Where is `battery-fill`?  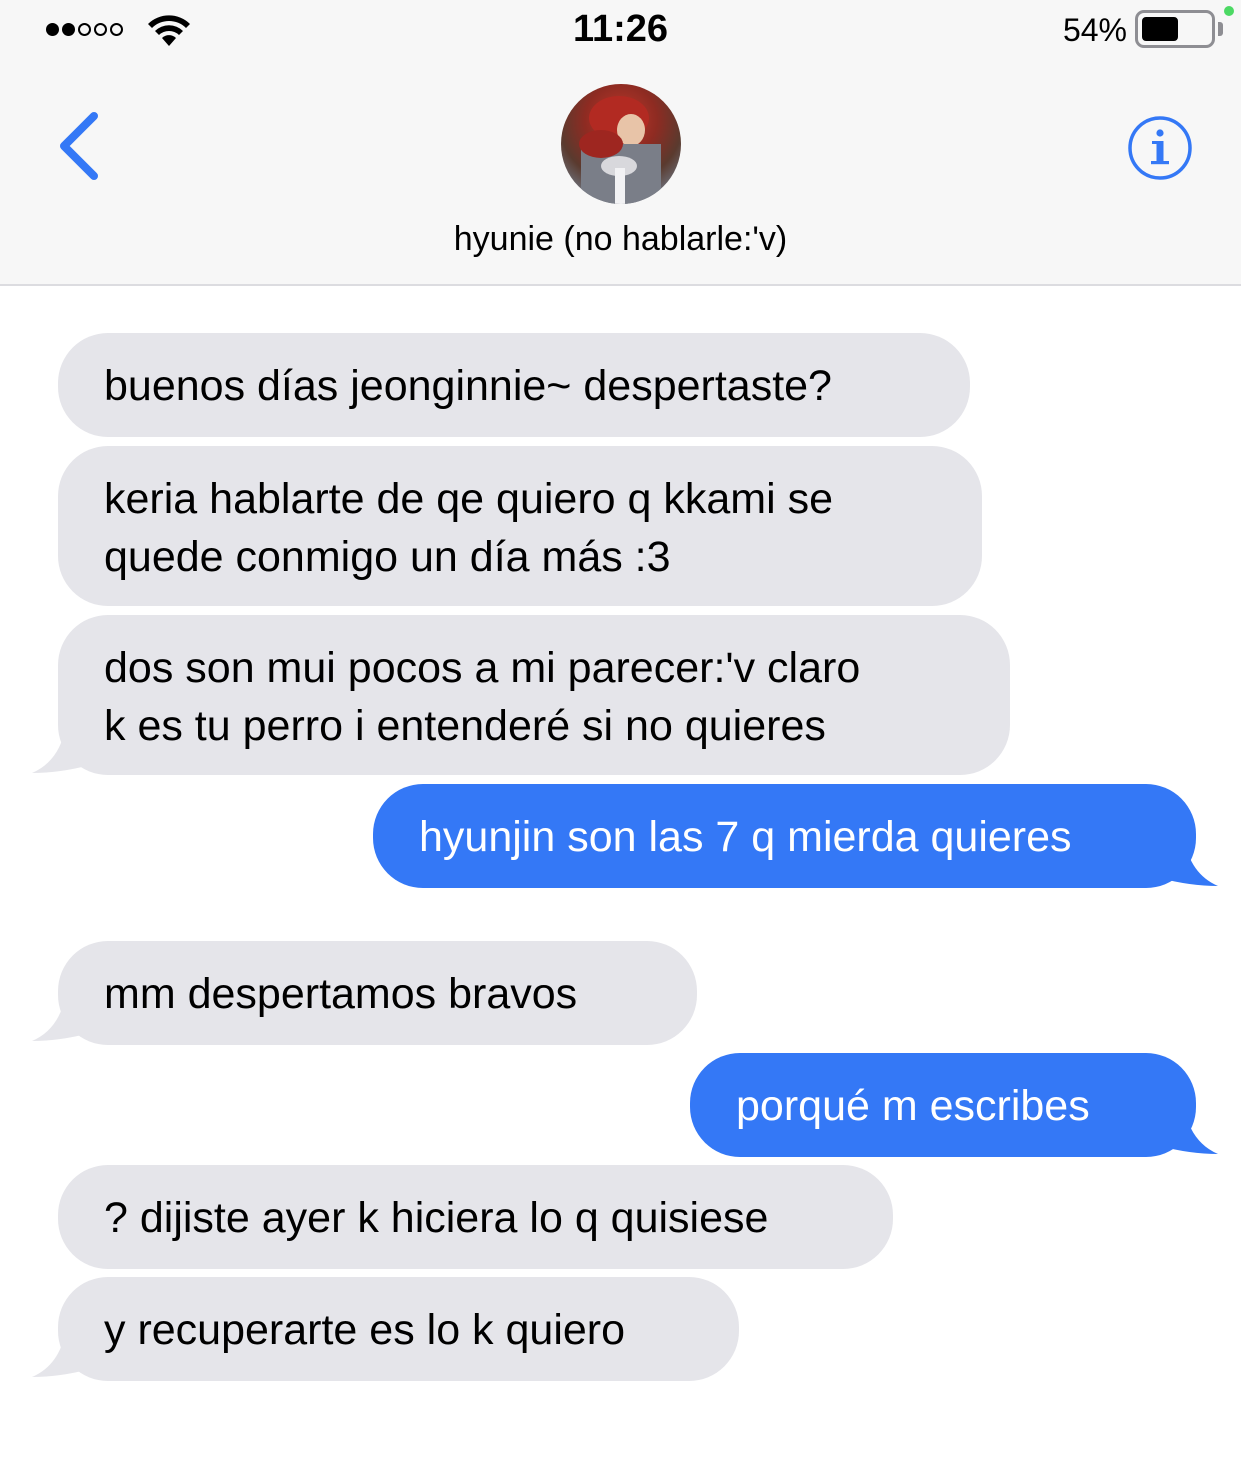
battery-fill is located at coordinates (1160, 29).